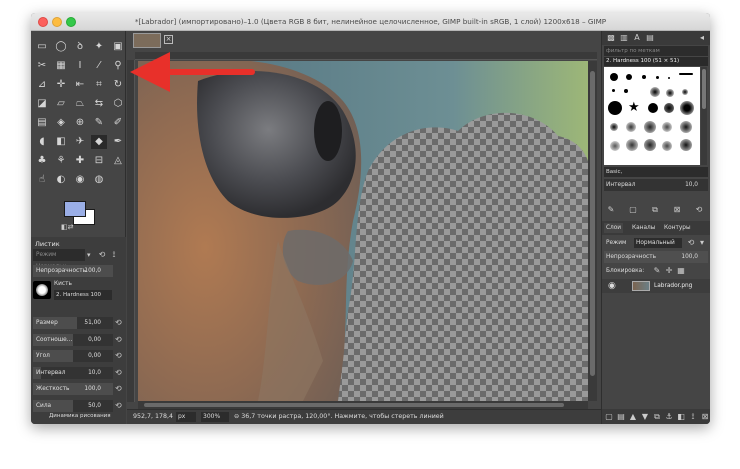 Image resolution: width=740 pixels, height=469 pixels. What do you see at coordinates (80, 180) in the screenshot?
I see `paint-select-tool-icon: ◉` at bounding box center [80, 180].